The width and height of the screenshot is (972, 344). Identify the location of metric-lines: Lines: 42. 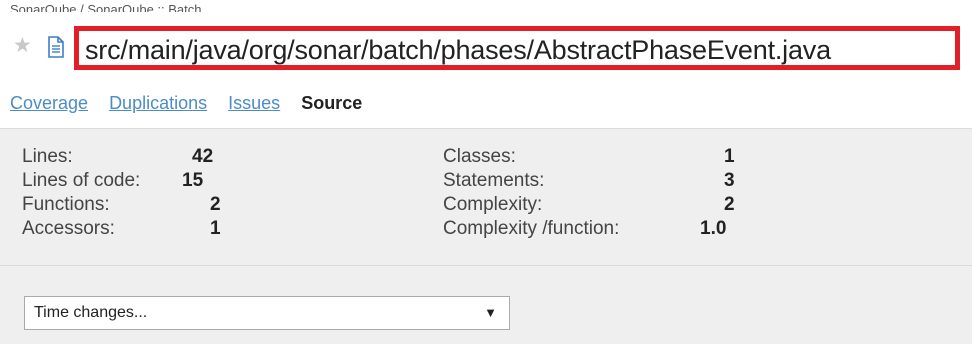
(132, 157).